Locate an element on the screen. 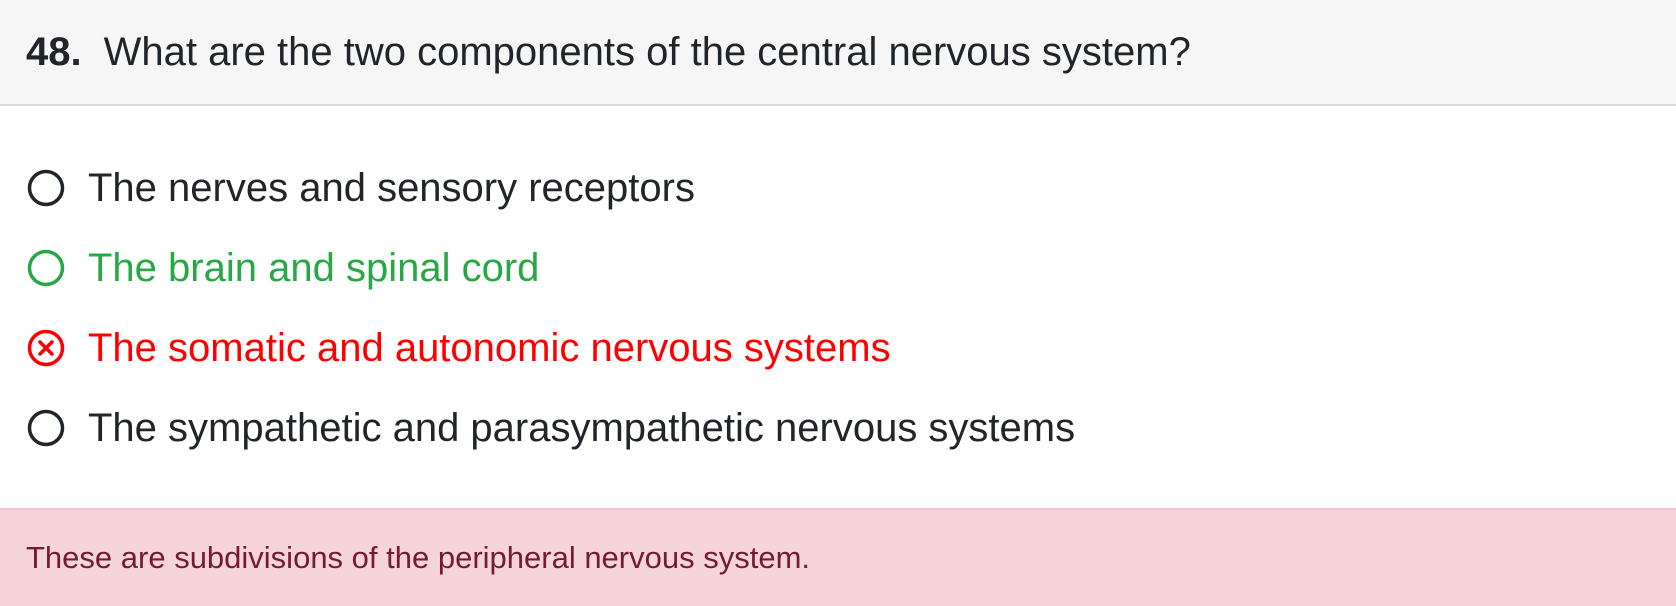 Image resolution: width=1676 pixels, height=606 pixels. answer-option-label: The brain and spinal cord is located at coordinates (314, 267).